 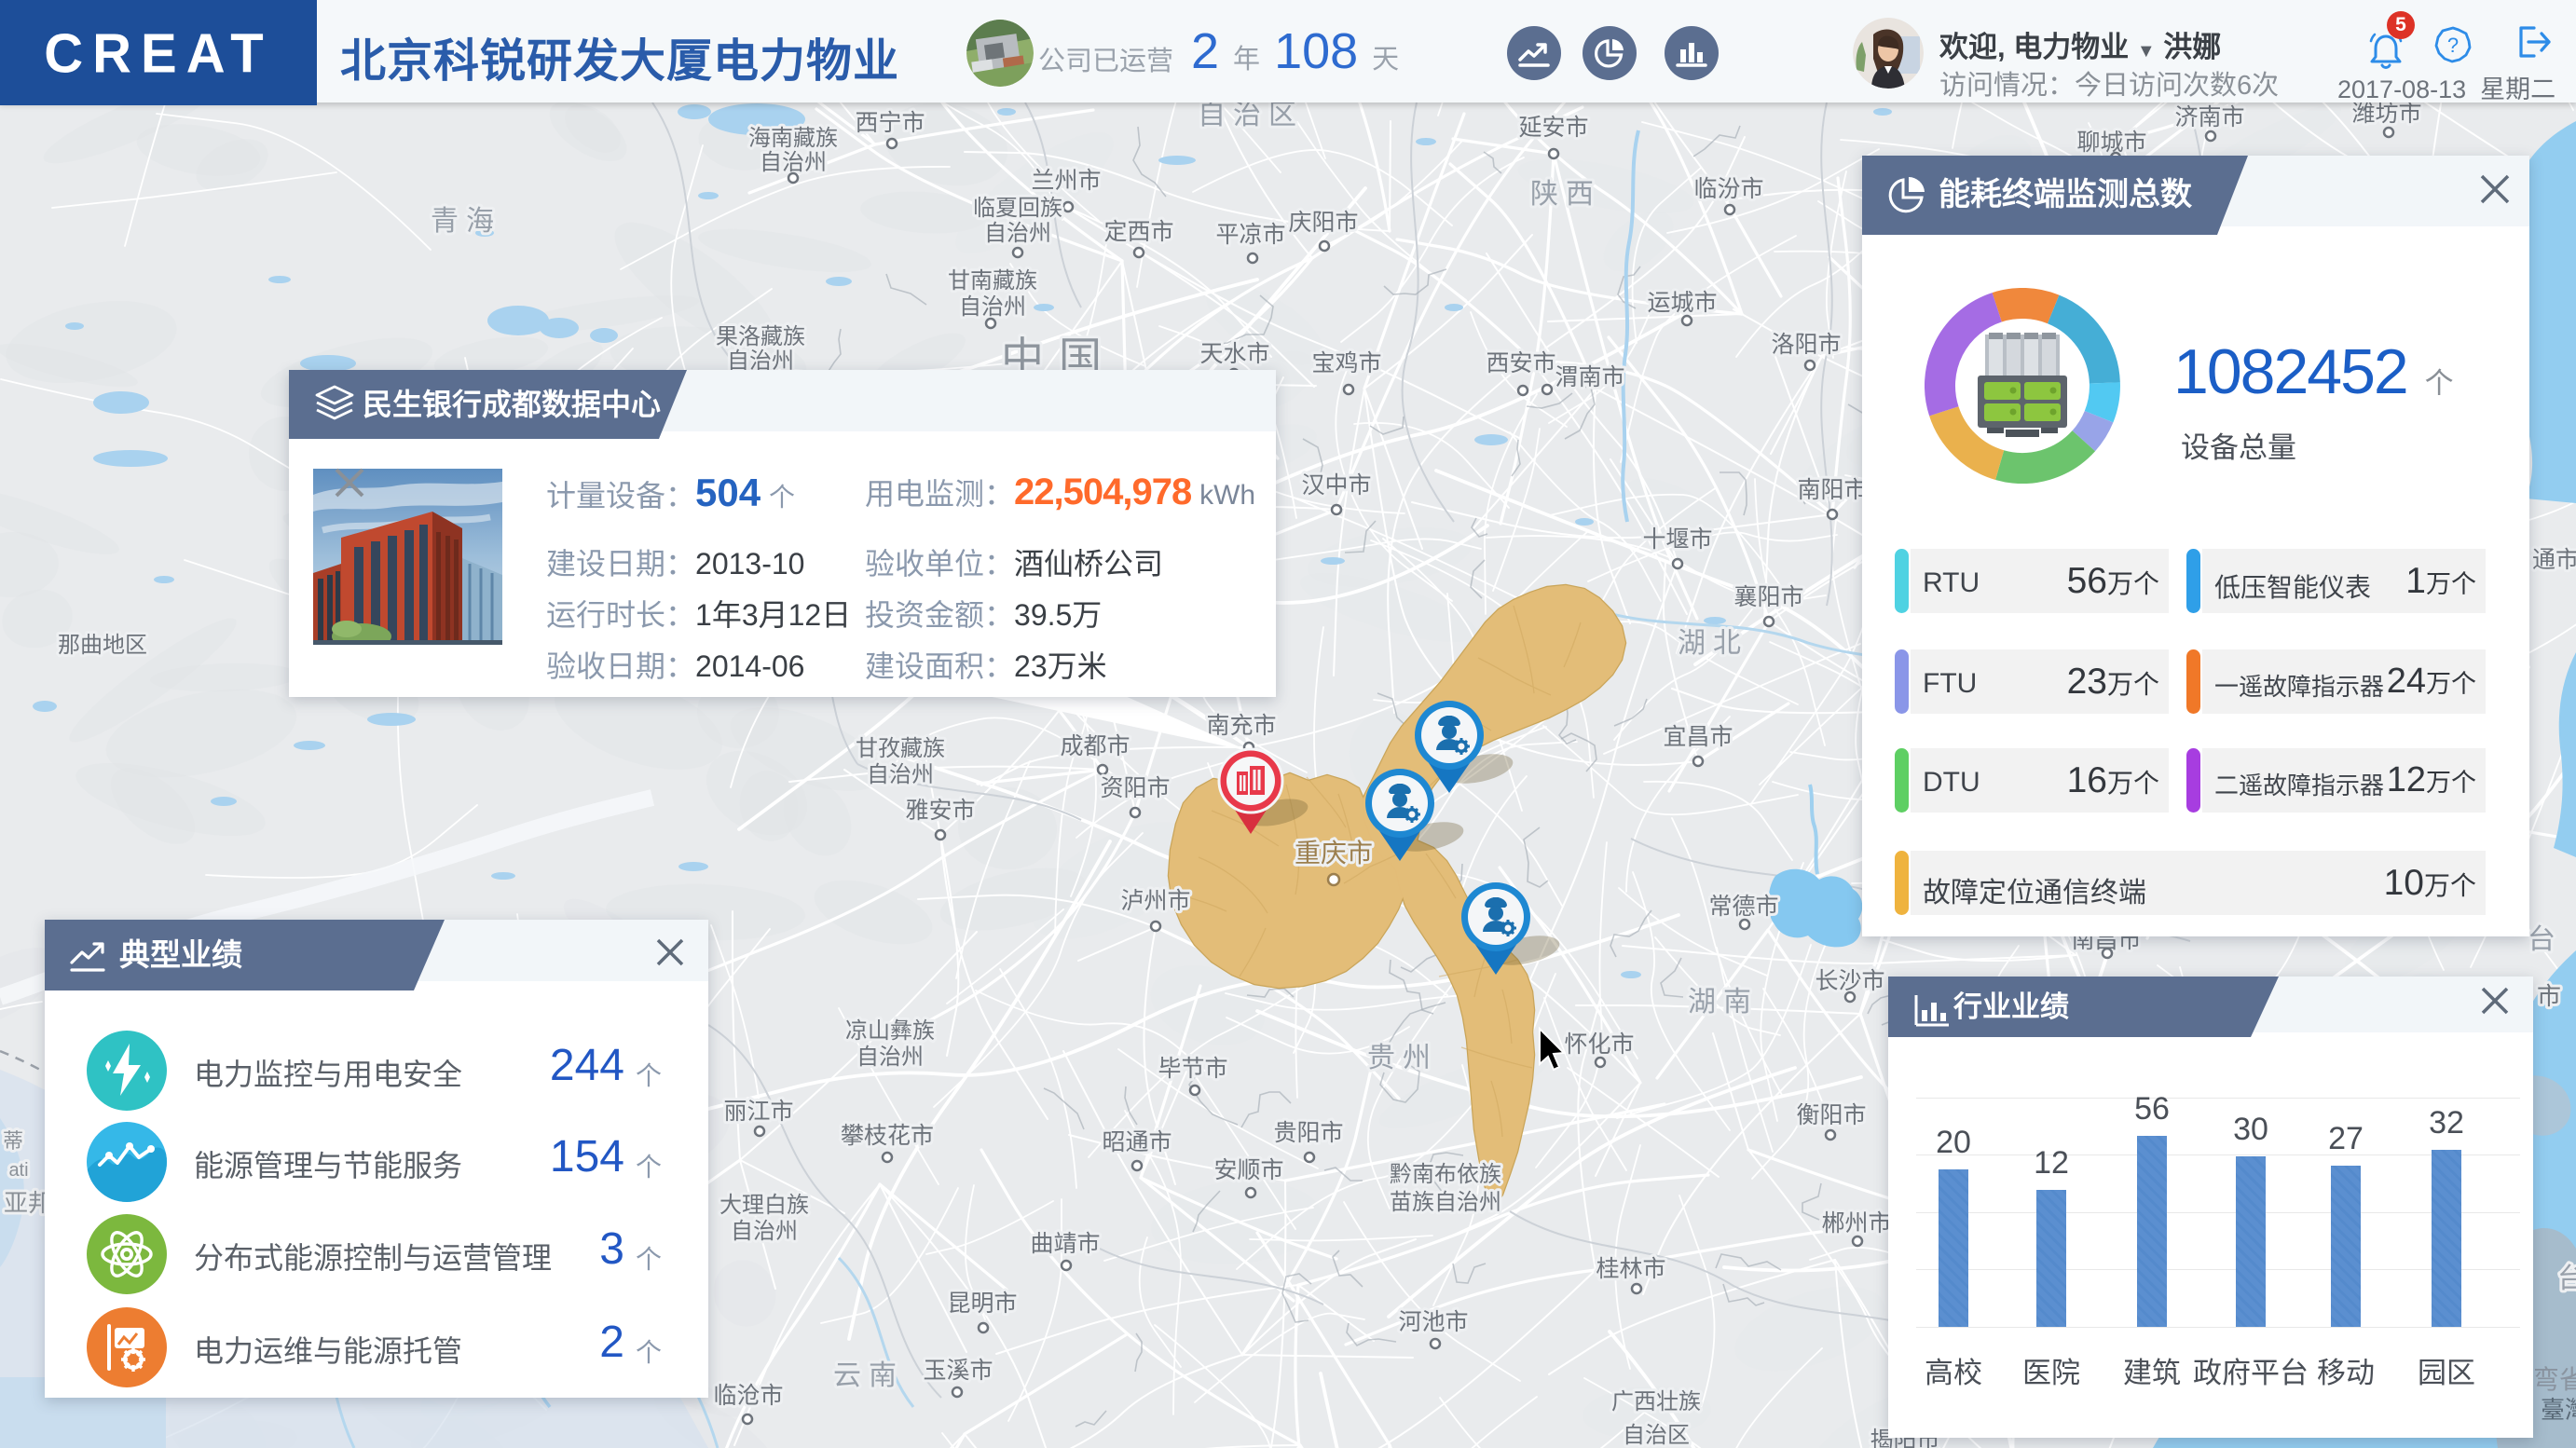 What do you see at coordinates (1677, 539) in the screenshot?
I see `svg-text: 十堰市` at bounding box center [1677, 539].